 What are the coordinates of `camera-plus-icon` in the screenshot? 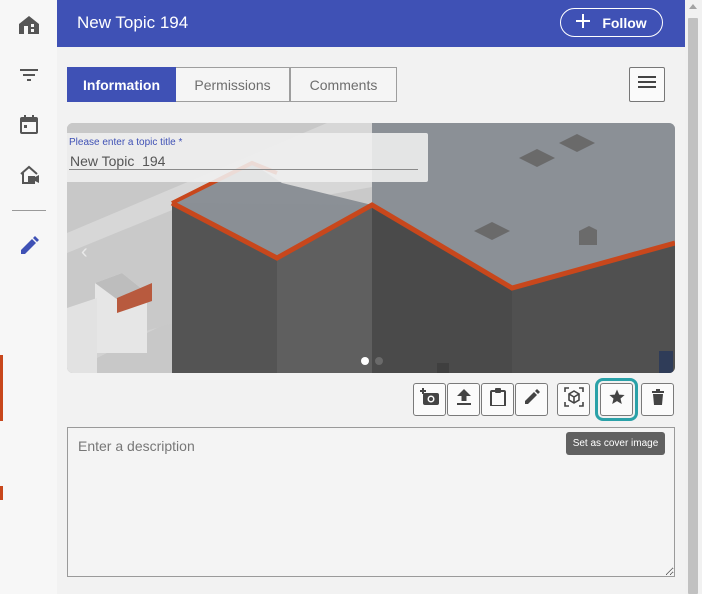 It's located at (429, 399).